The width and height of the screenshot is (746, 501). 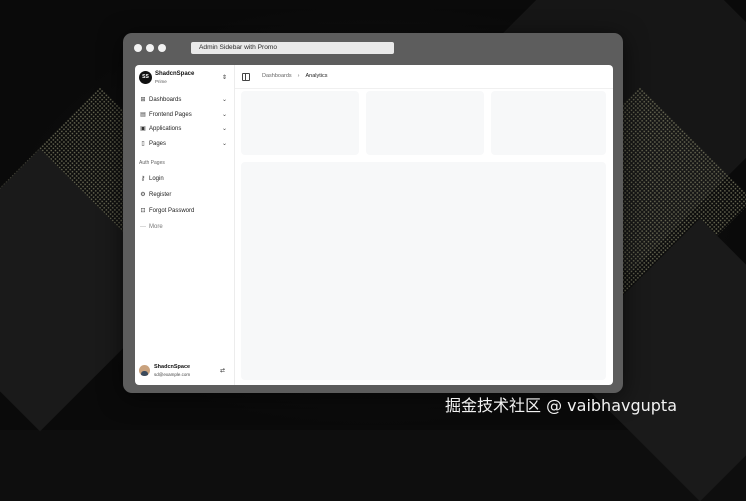 I want to click on top-bar: Dashboards › Analytics, so click(x=424, y=77).